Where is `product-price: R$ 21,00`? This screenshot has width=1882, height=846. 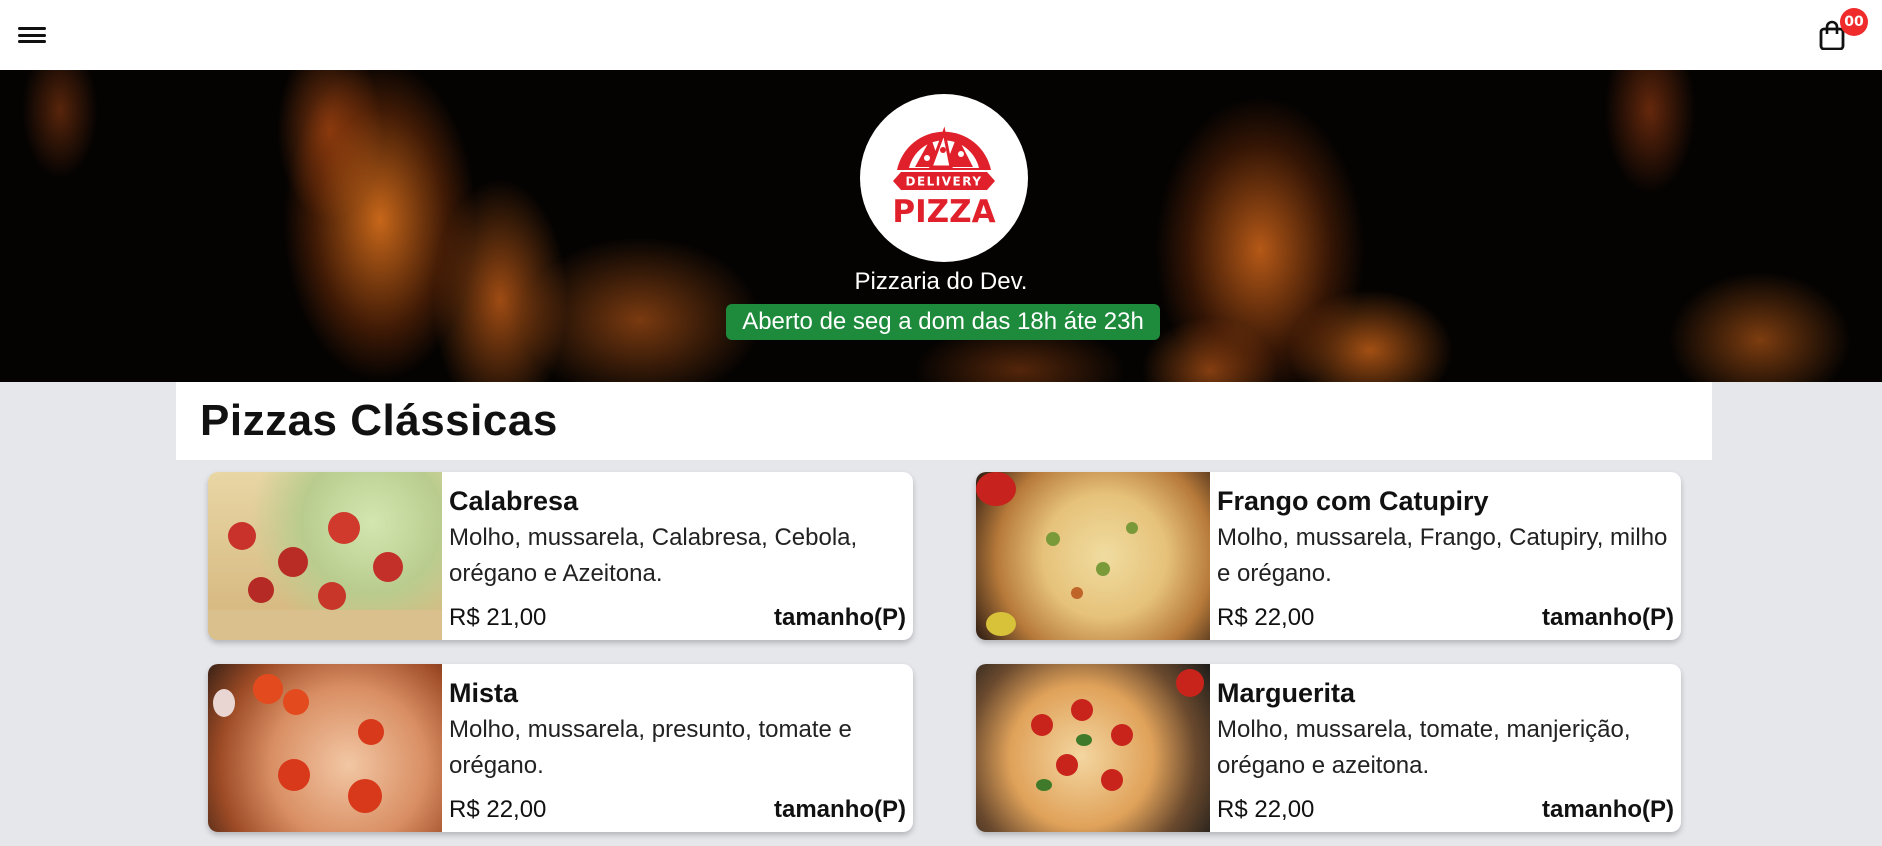 product-price: R$ 21,00 is located at coordinates (498, 617).